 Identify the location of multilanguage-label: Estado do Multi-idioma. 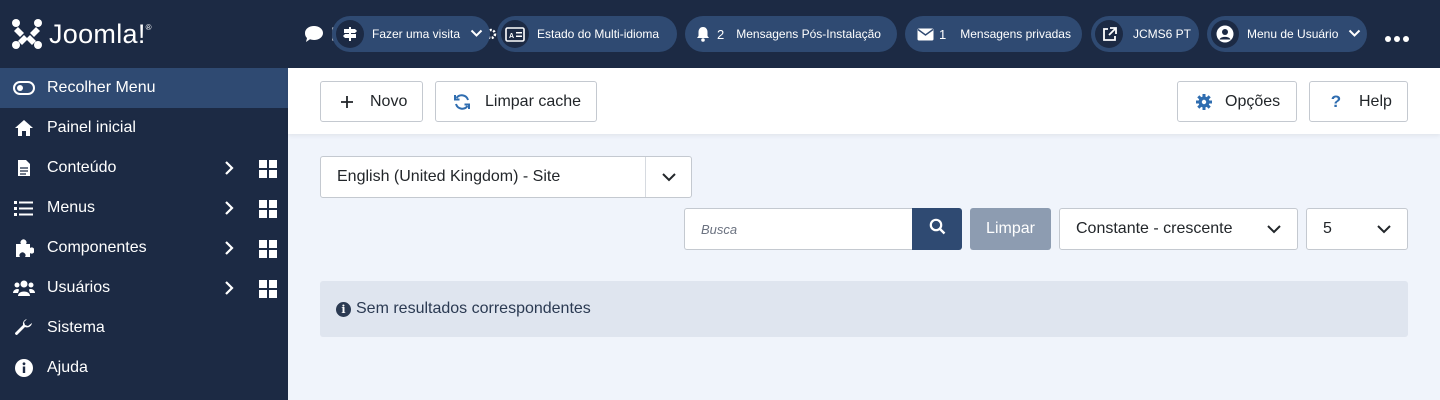
(598, 34).